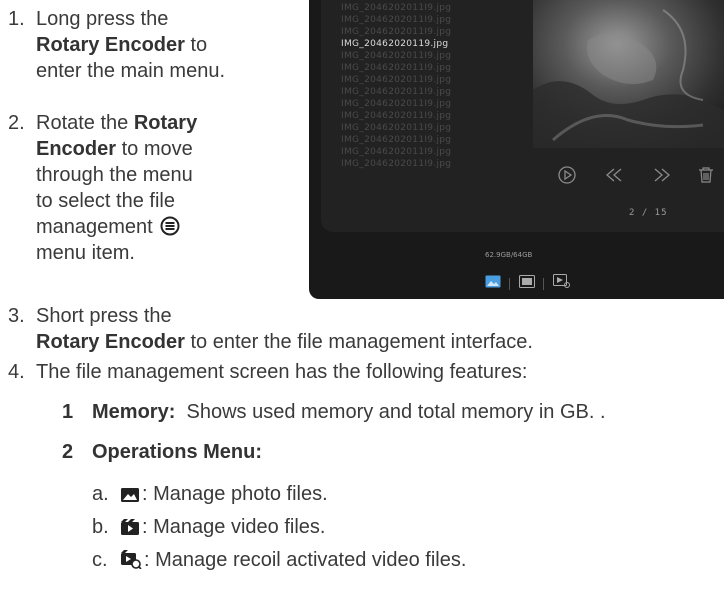 The height and width of the screenshot is (604, 724). What do you see at coordinates (628, 74) in the screenshot?
I see `photo-preview` at bounding box center [628, 74].